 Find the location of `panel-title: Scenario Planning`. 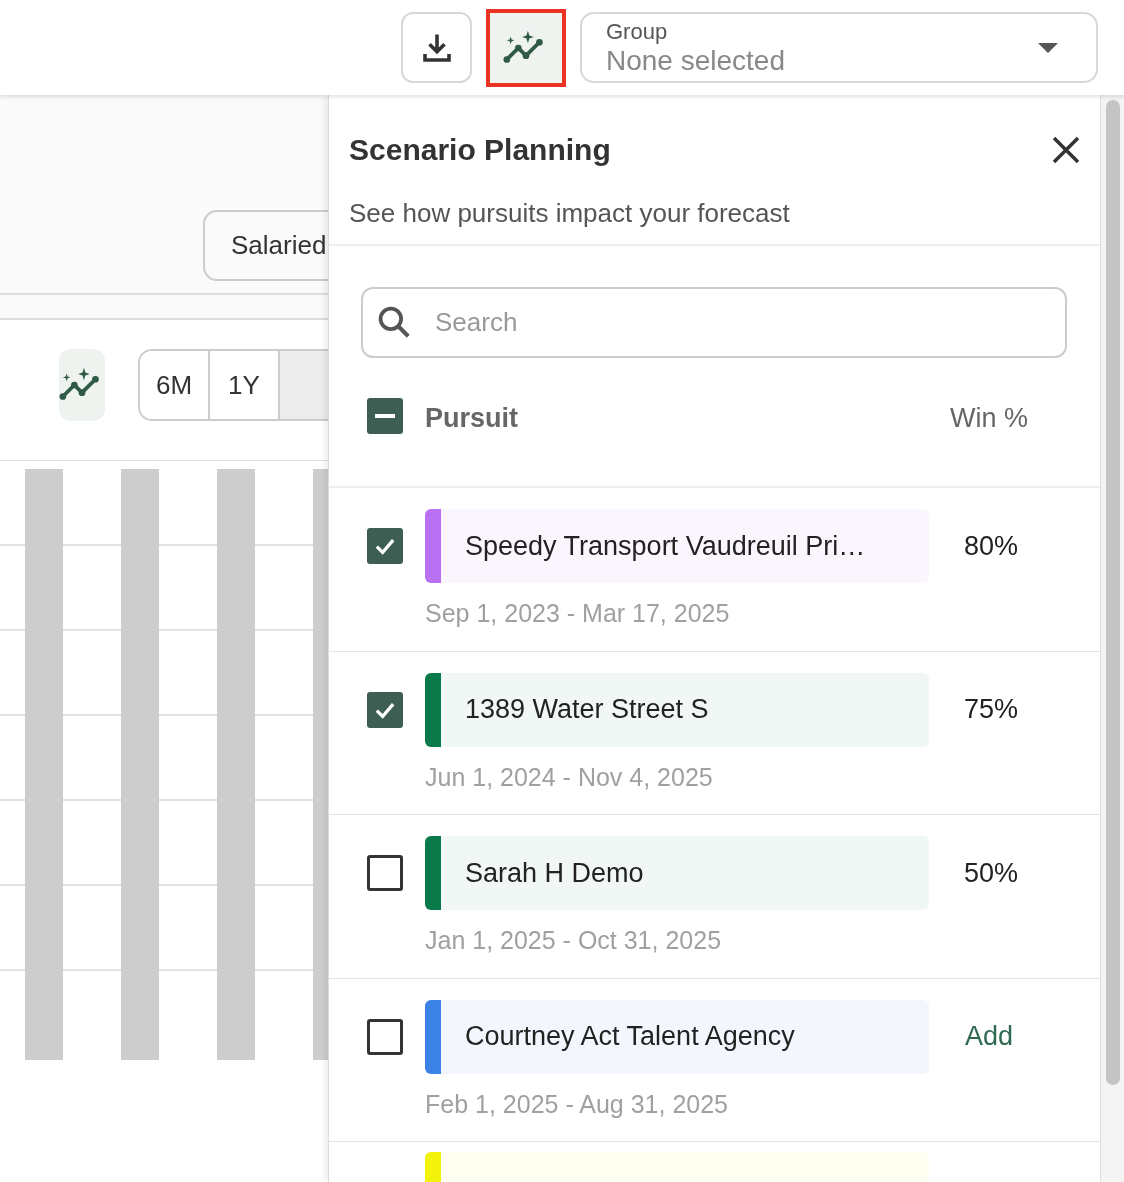

panel-title: Scenario Planning is located at coordinates (480, 150).